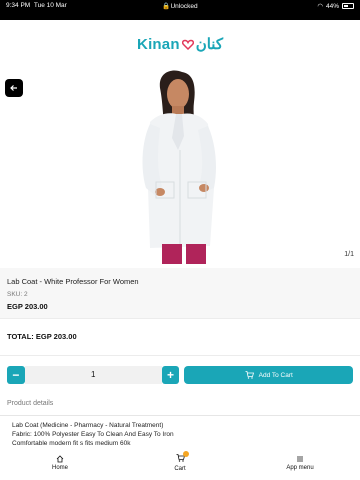 This screenshot has height=480, width=360. Describe the element at coordinates (275, 375) in the screenshot. I see `add-to-cart-label: Add To Cart` at that location.